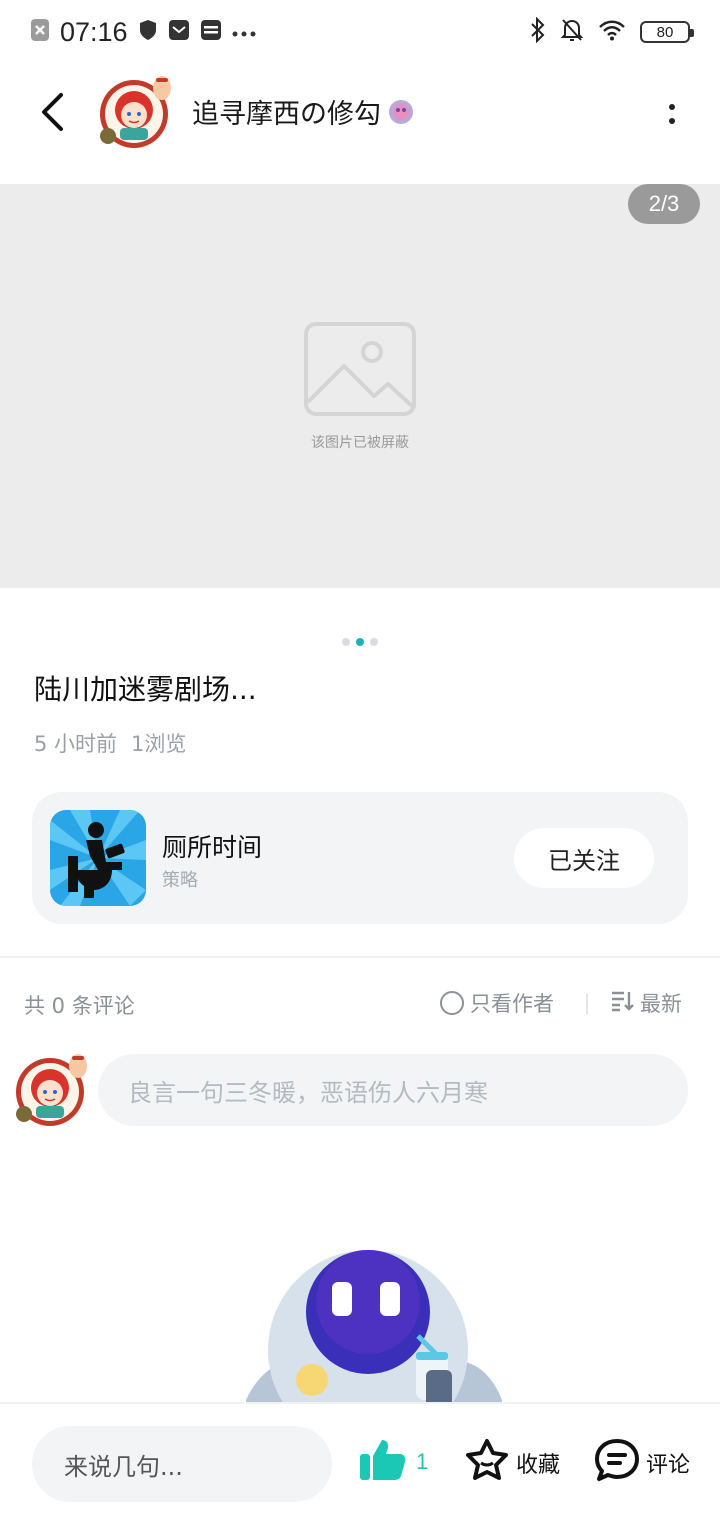 This screenshot has width=720, height=1520. I want to click on app-icon, so click(98, 858).